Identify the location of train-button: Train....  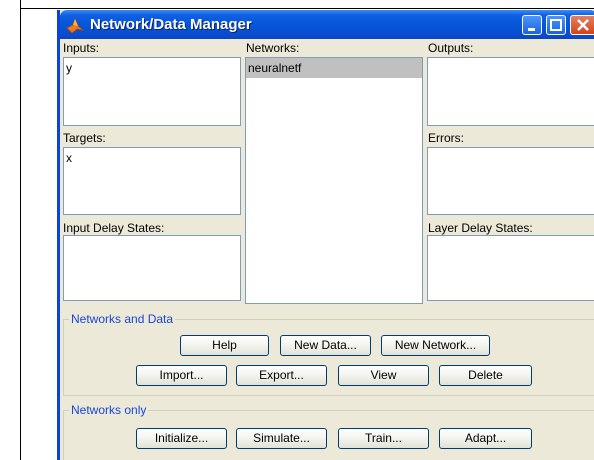
(383, 438).